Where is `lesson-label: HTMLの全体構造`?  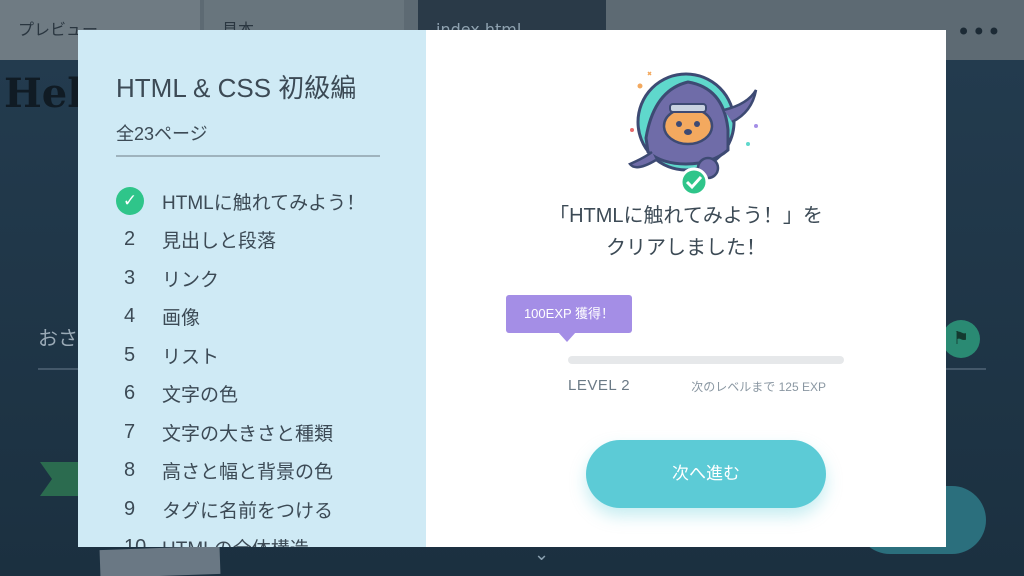
lesson-label: HTMLの全体構造 is located at coordinates (235, 540).